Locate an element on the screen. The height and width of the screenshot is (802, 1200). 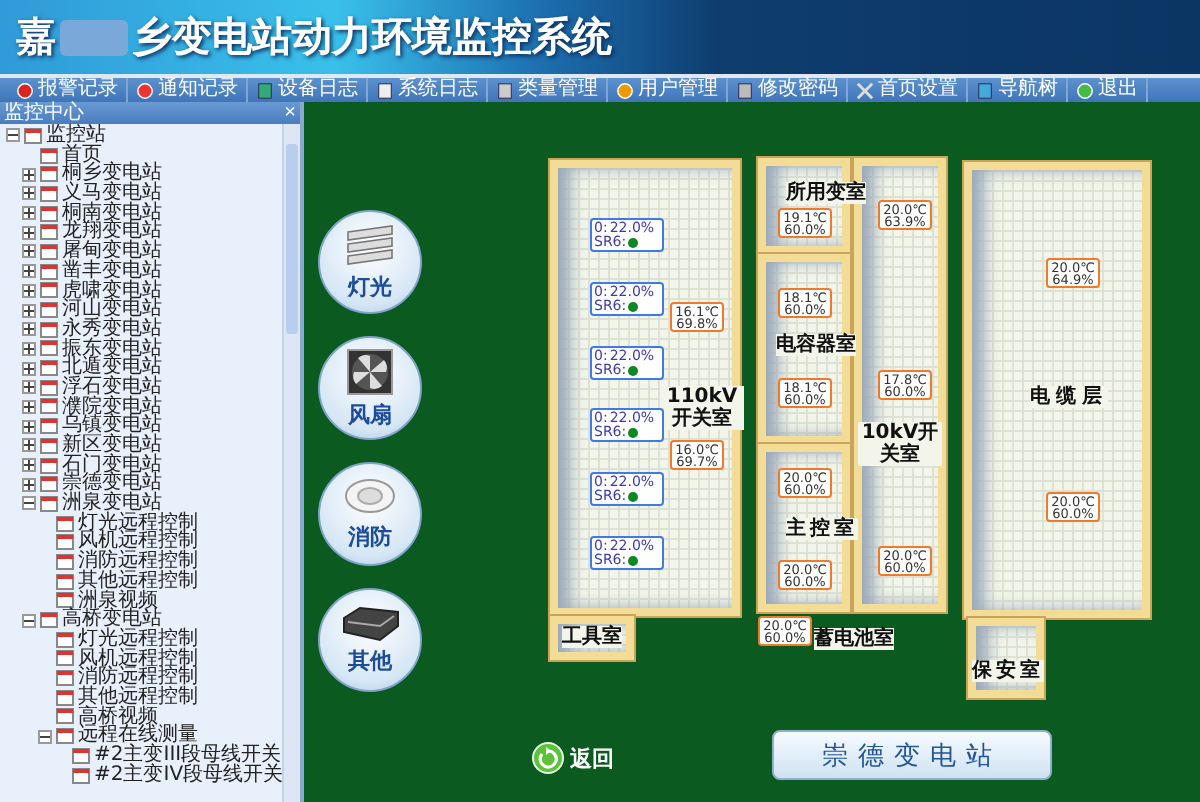
title-text: 乡变电站动力环境监控系统 is located at coordinates (372, 37).